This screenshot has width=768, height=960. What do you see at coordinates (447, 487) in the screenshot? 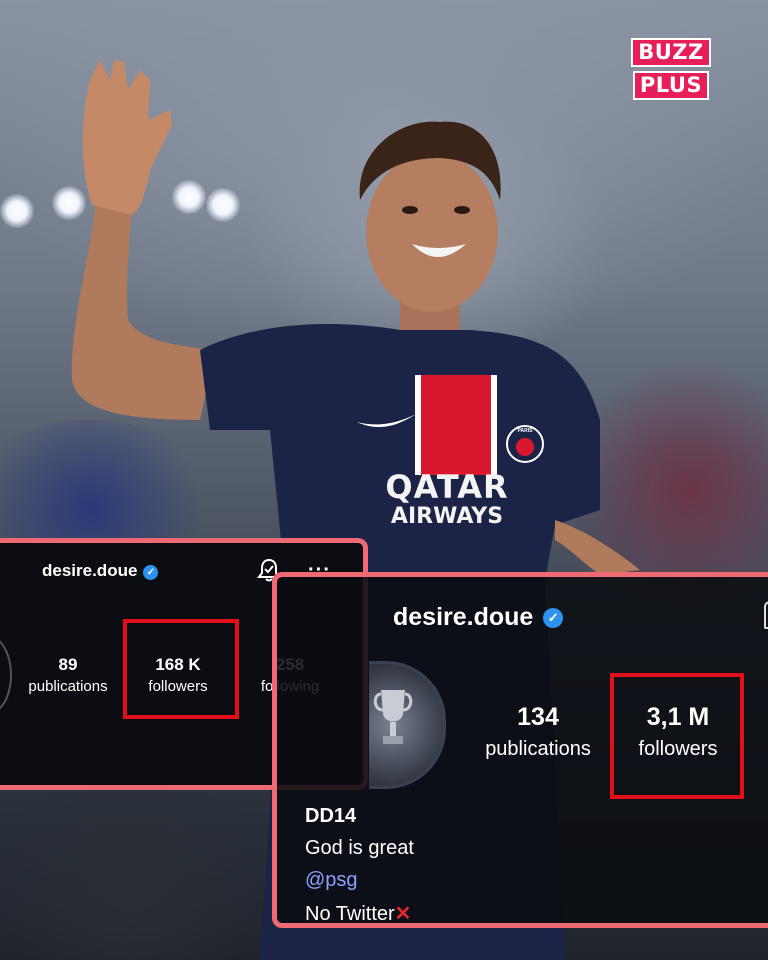
I see `jersey-sponsor-line1: QATAR` at bounding box center [447, 487].